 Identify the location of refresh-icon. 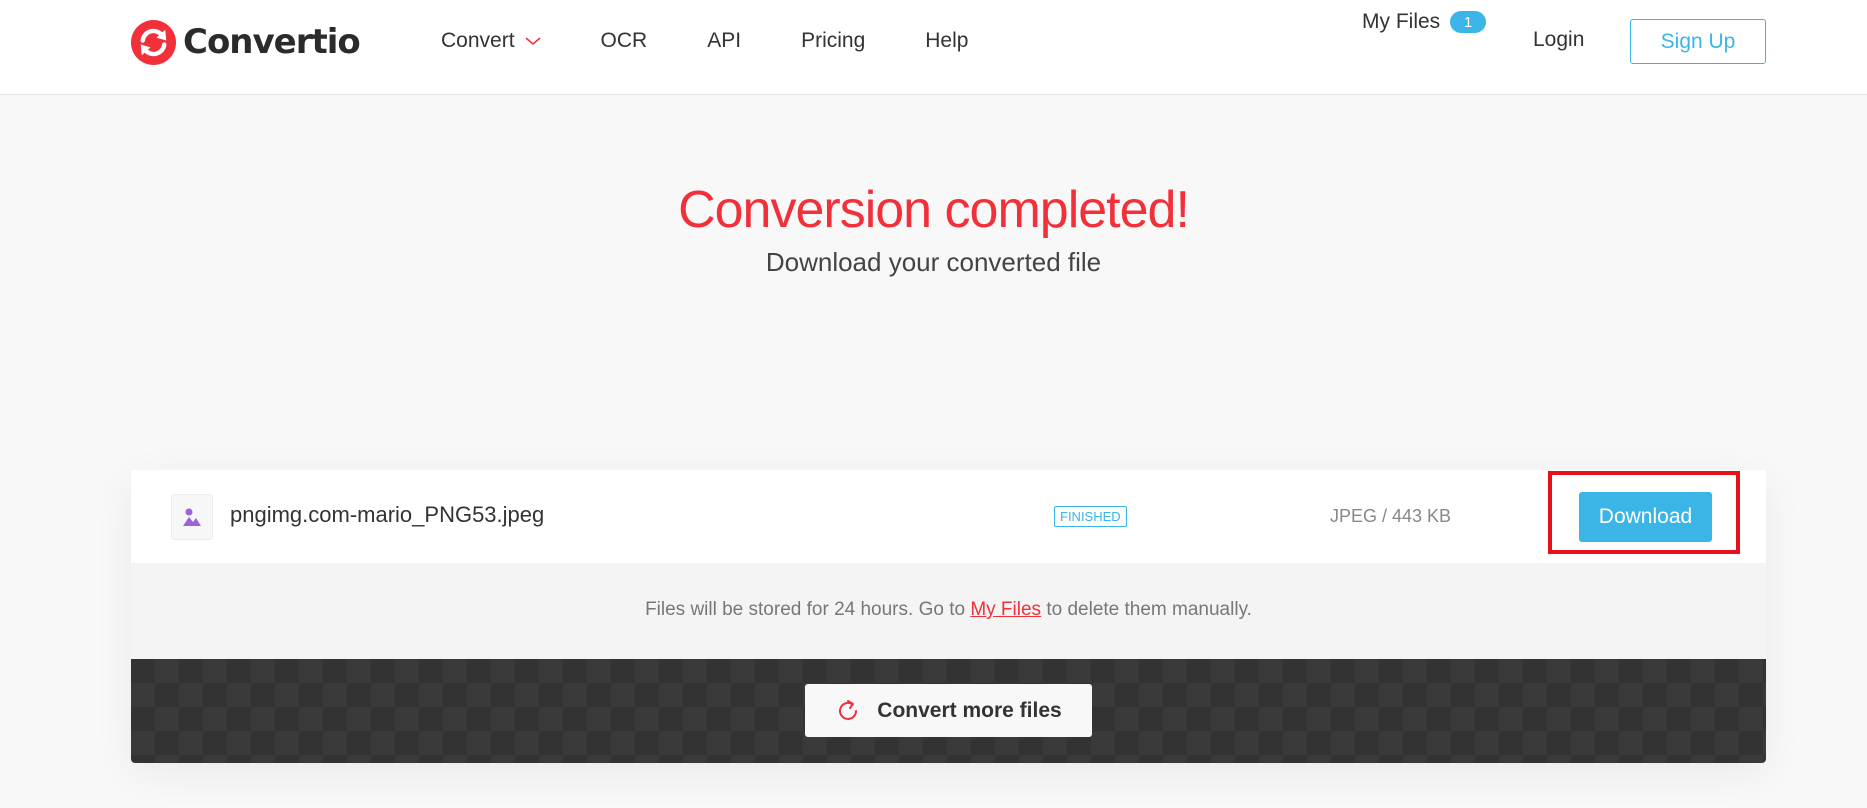
(848, 709).